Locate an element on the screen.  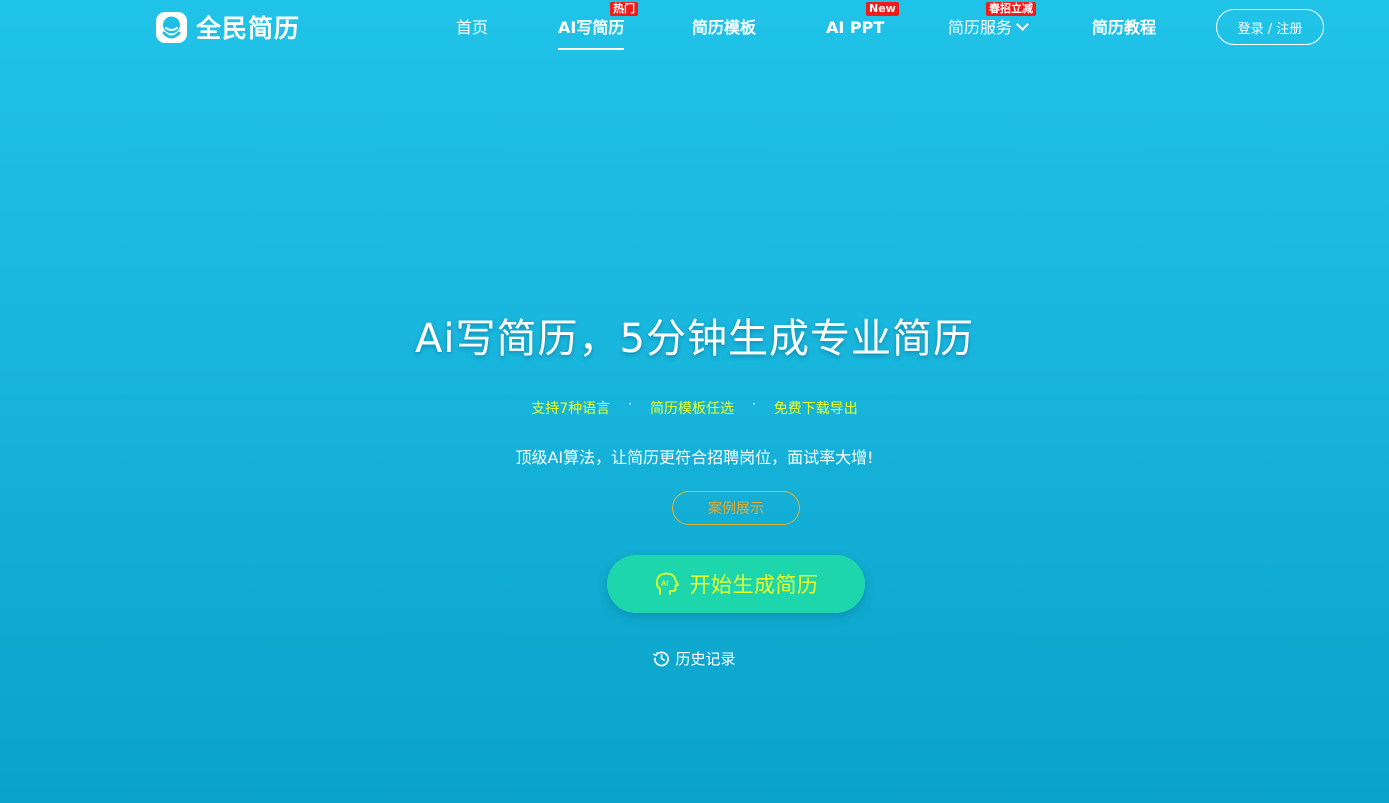
ai-head-icon: AI is located at coordinates (667, 583).